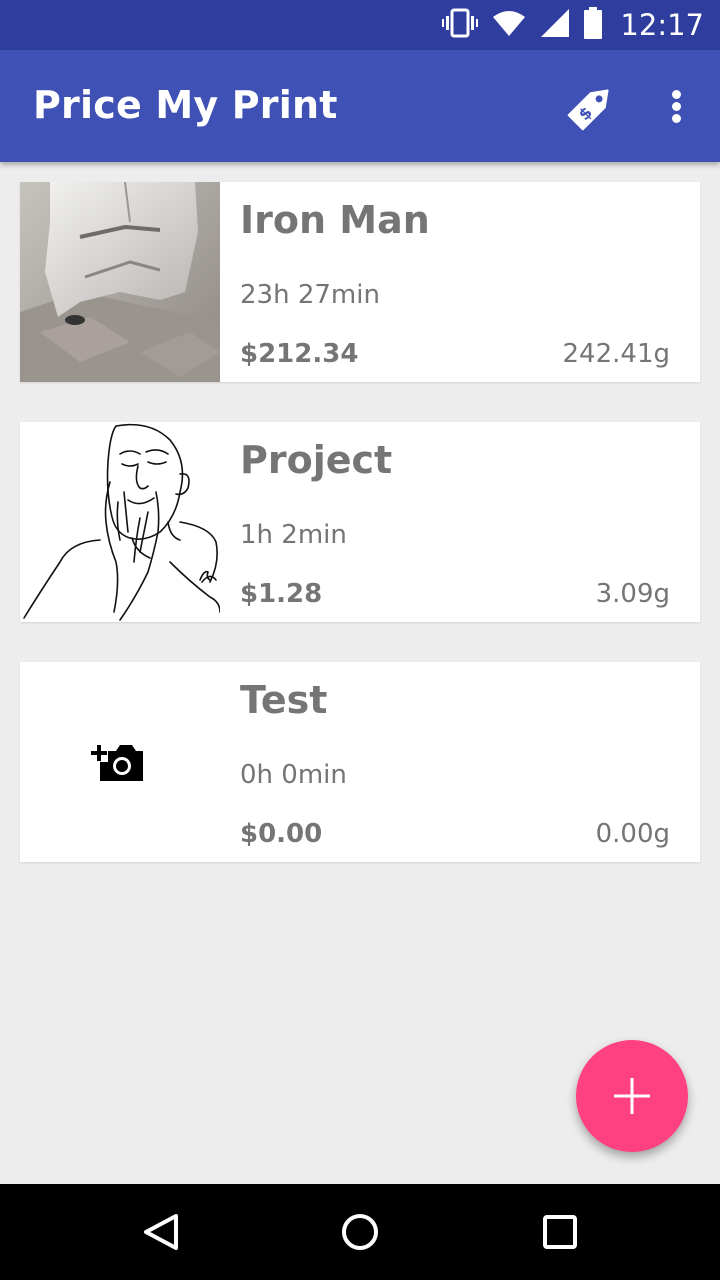 Image resolution: width=720 pixels, height=1280 pixels. I want to click on back-button, so click(160, 1232).